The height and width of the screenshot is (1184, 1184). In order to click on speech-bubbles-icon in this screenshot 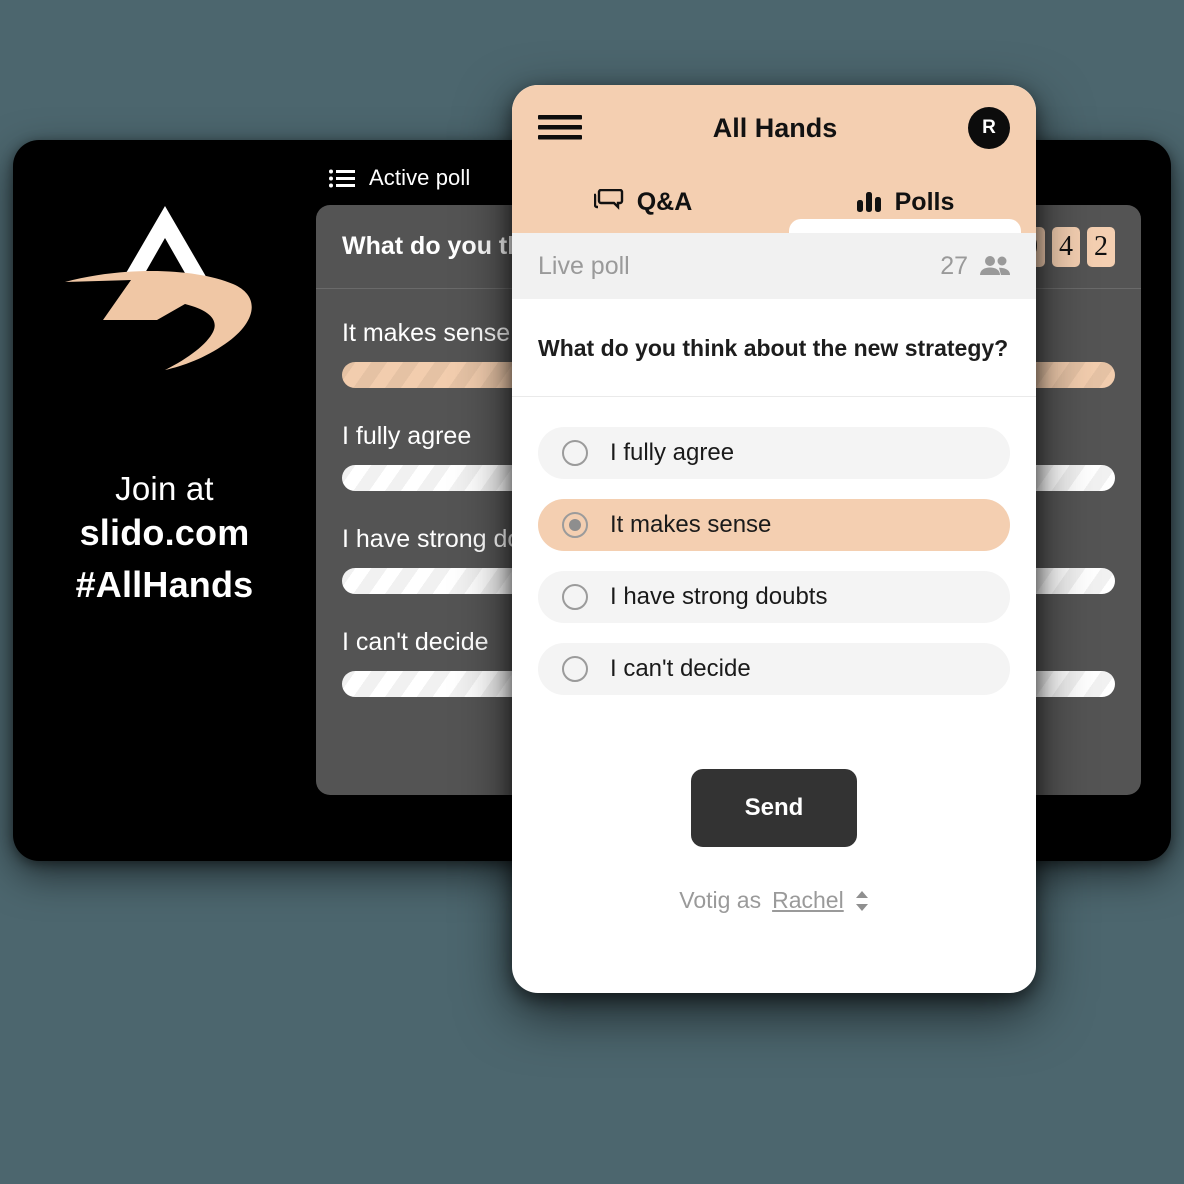, I will do `click(608, 199)`.